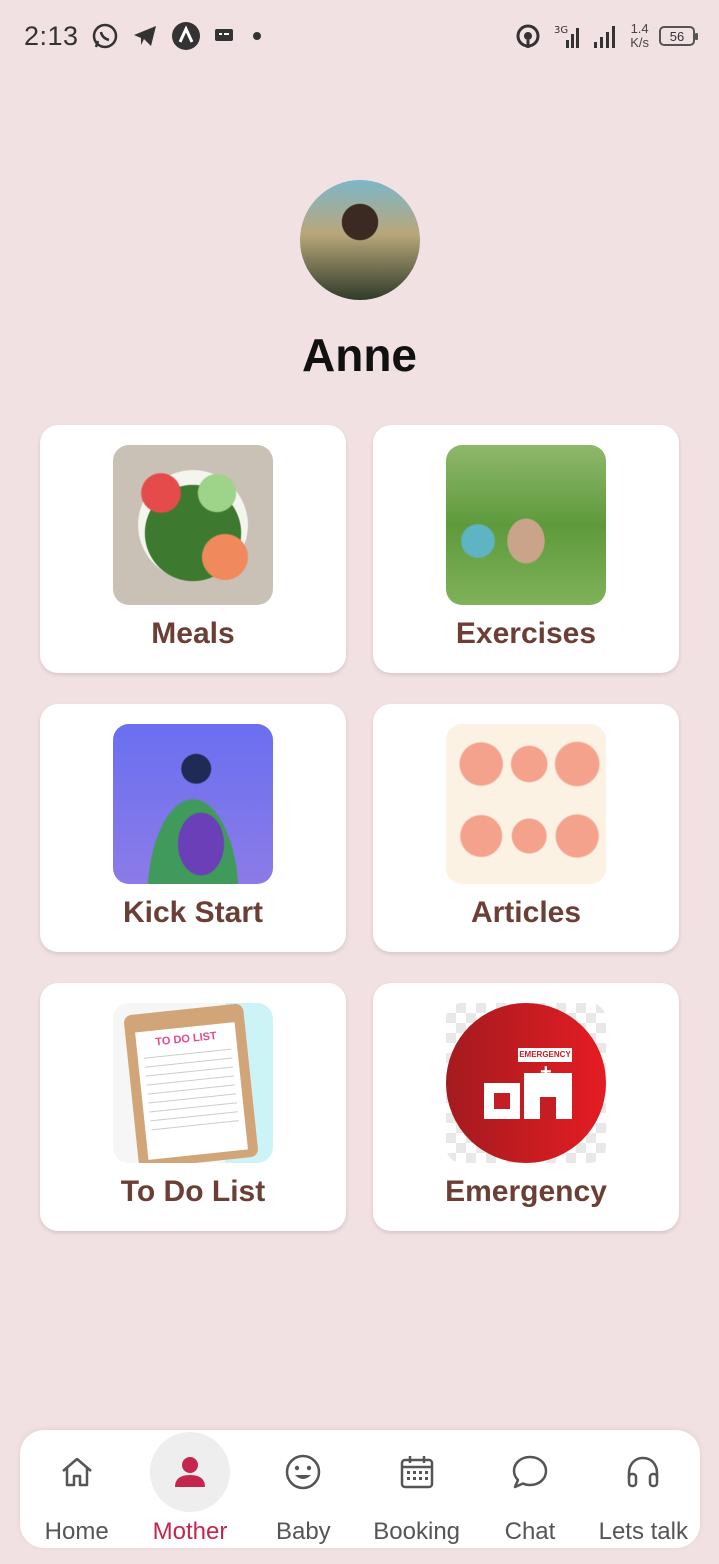 The width and height of the screenshot is (719, 1564). I want to click on card-label: Articles, so click(526, 912).